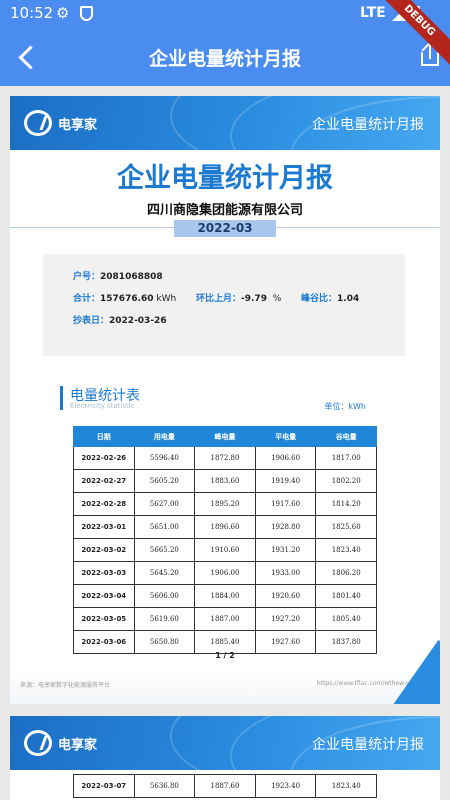  I want to click on cell-value: 1806.20, so click(346, 573).